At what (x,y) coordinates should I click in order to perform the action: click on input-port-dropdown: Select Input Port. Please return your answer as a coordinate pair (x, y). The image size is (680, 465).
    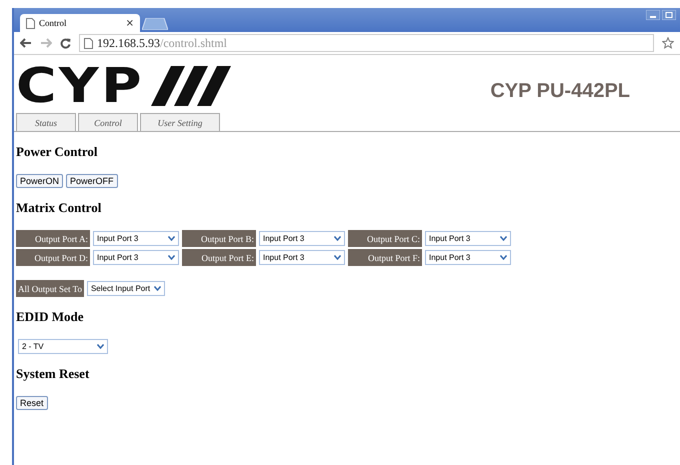
    Looking at the image, I should click on (126, 288).